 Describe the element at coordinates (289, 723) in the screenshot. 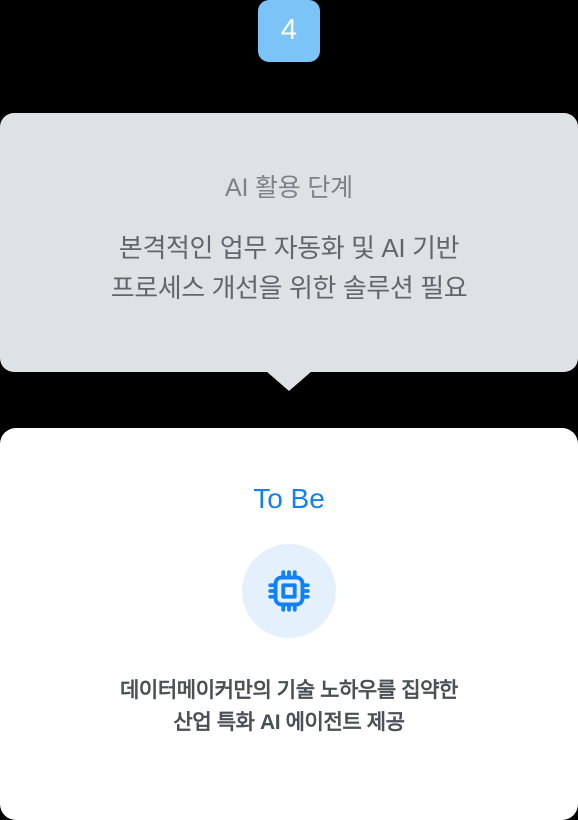

I see `card-description-line-2: 산업 특화 AI 에이전트 제공` at that location.